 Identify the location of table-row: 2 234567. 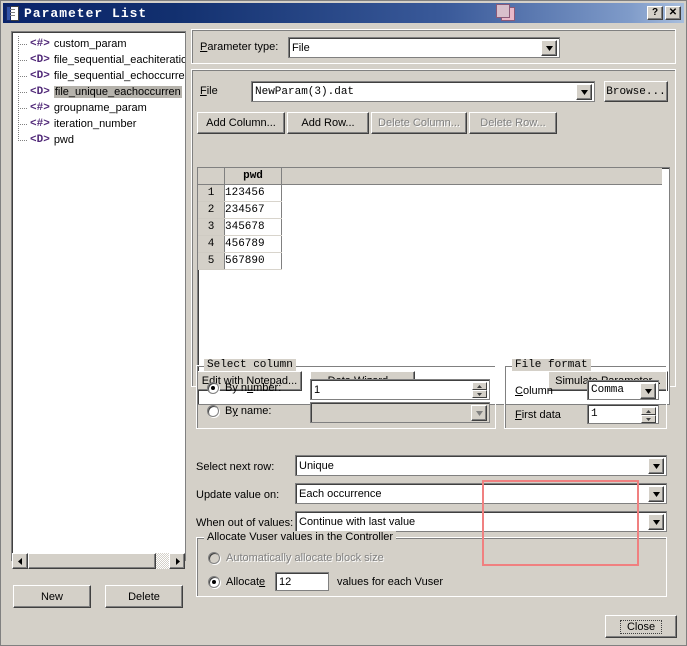
(430, 210).